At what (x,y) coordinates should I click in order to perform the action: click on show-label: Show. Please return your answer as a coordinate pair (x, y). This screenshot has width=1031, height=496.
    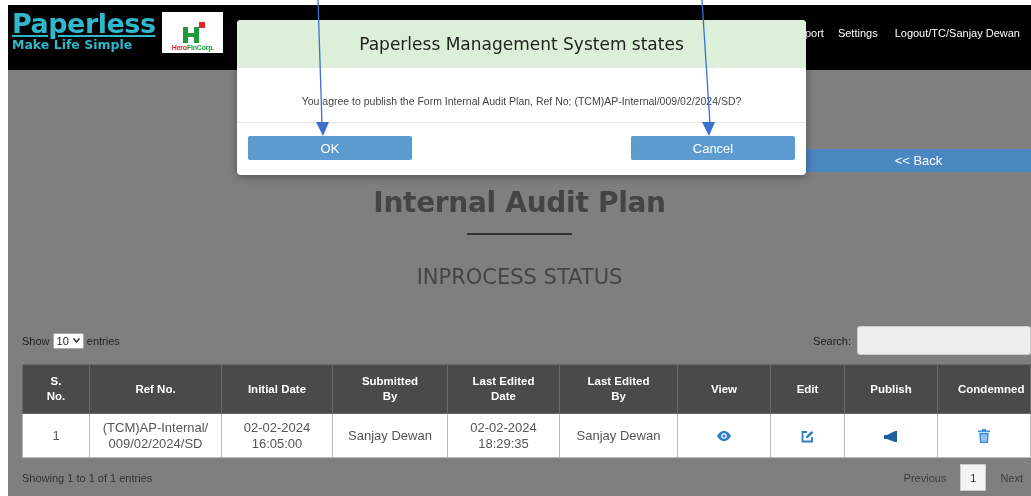
    Looking at the image, I should click on (36, 340).